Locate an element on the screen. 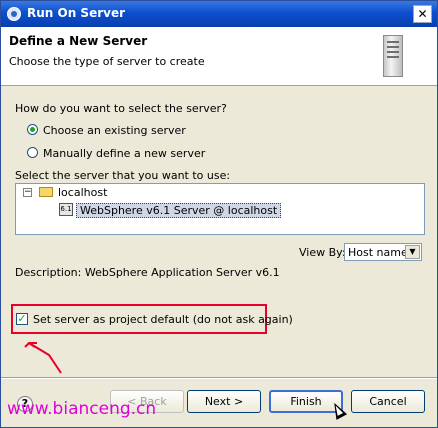 This screenshot has height=428, width=438. watermark-text: www.bianceng.cn is located at coordinates (82, 409).